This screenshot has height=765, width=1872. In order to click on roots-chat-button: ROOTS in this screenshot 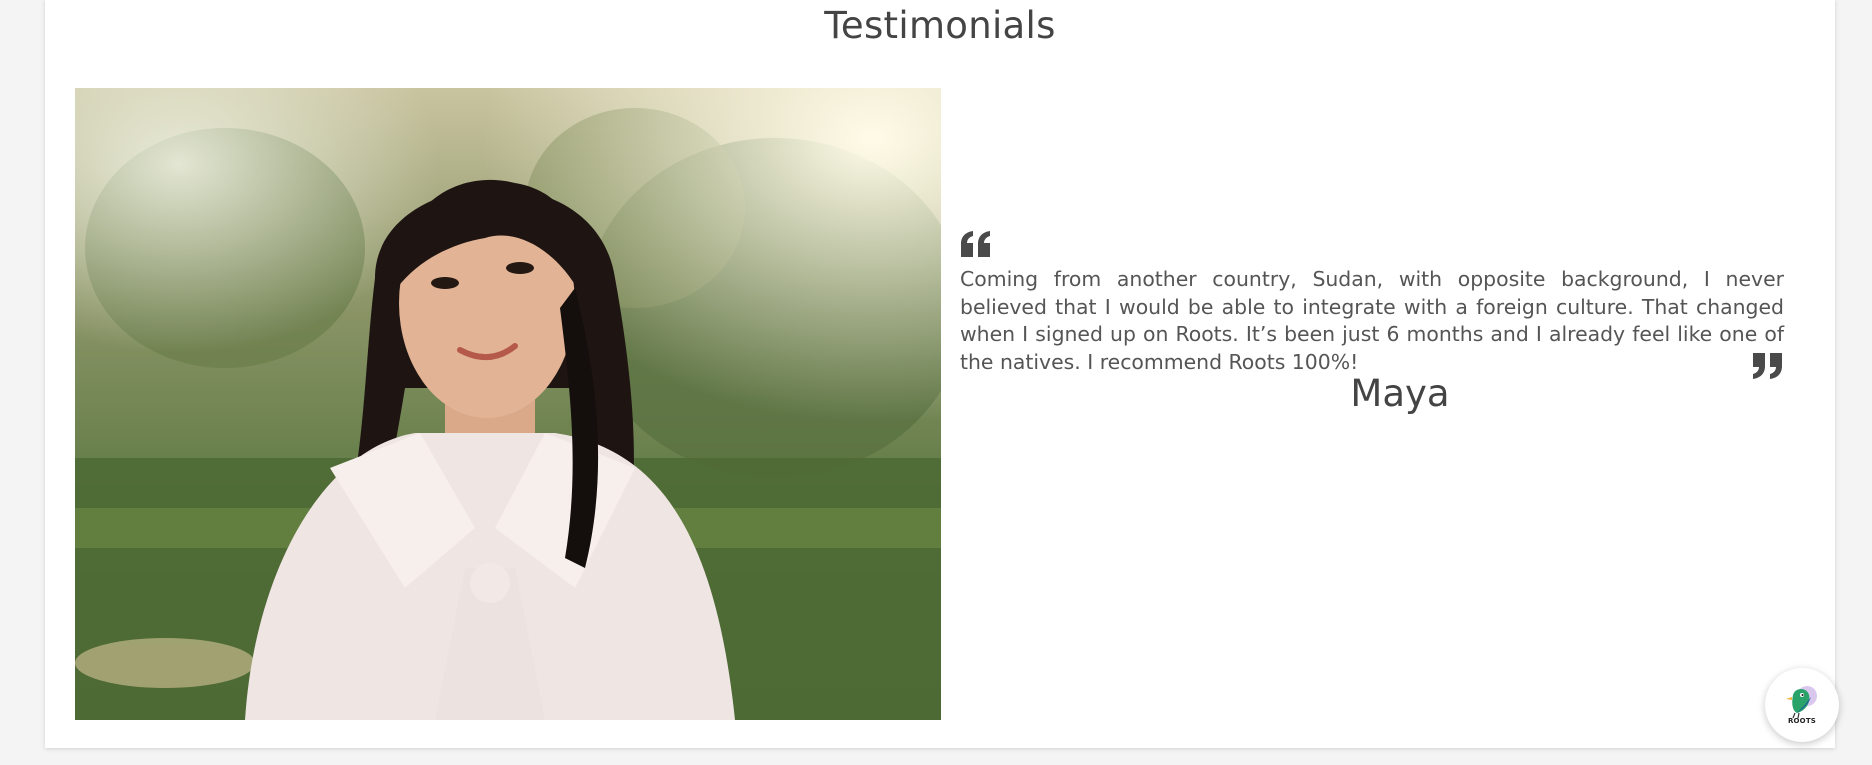, I will do `click(1802, 705)`.